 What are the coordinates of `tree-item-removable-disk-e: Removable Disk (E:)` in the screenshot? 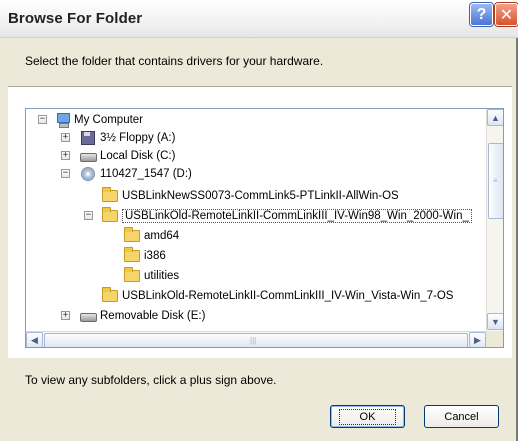 It's located at (142, 316).